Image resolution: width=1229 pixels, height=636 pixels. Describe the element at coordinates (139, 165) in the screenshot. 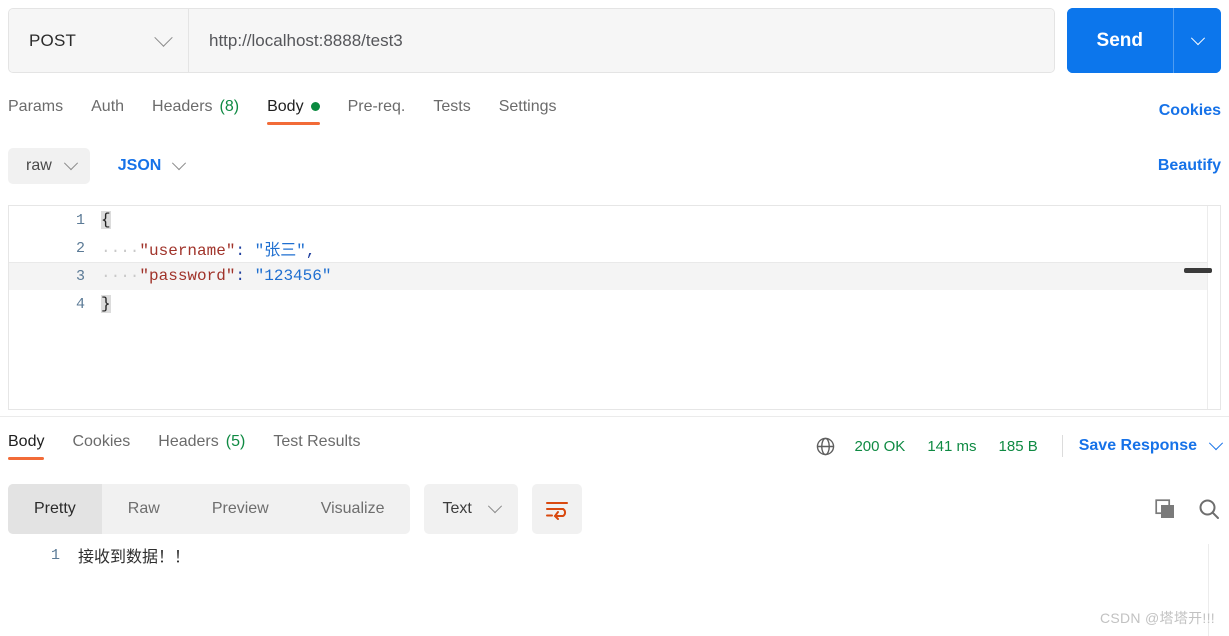

I see `body-format-label: JSON` at that location.